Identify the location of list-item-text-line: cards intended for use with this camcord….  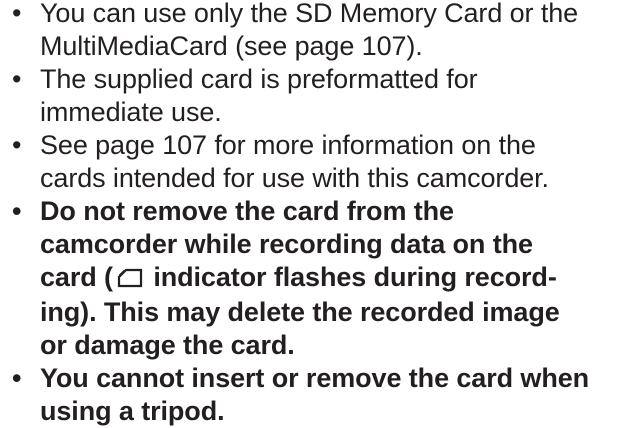
(294, 178).